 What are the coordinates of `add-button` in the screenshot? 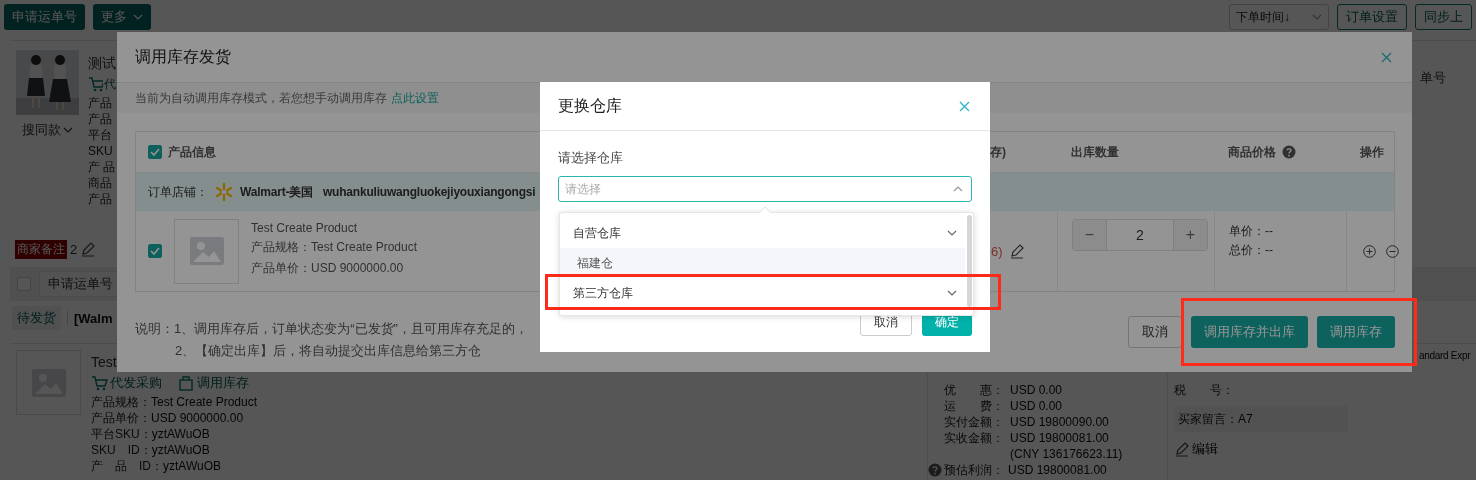 It's located at (1369, 251).